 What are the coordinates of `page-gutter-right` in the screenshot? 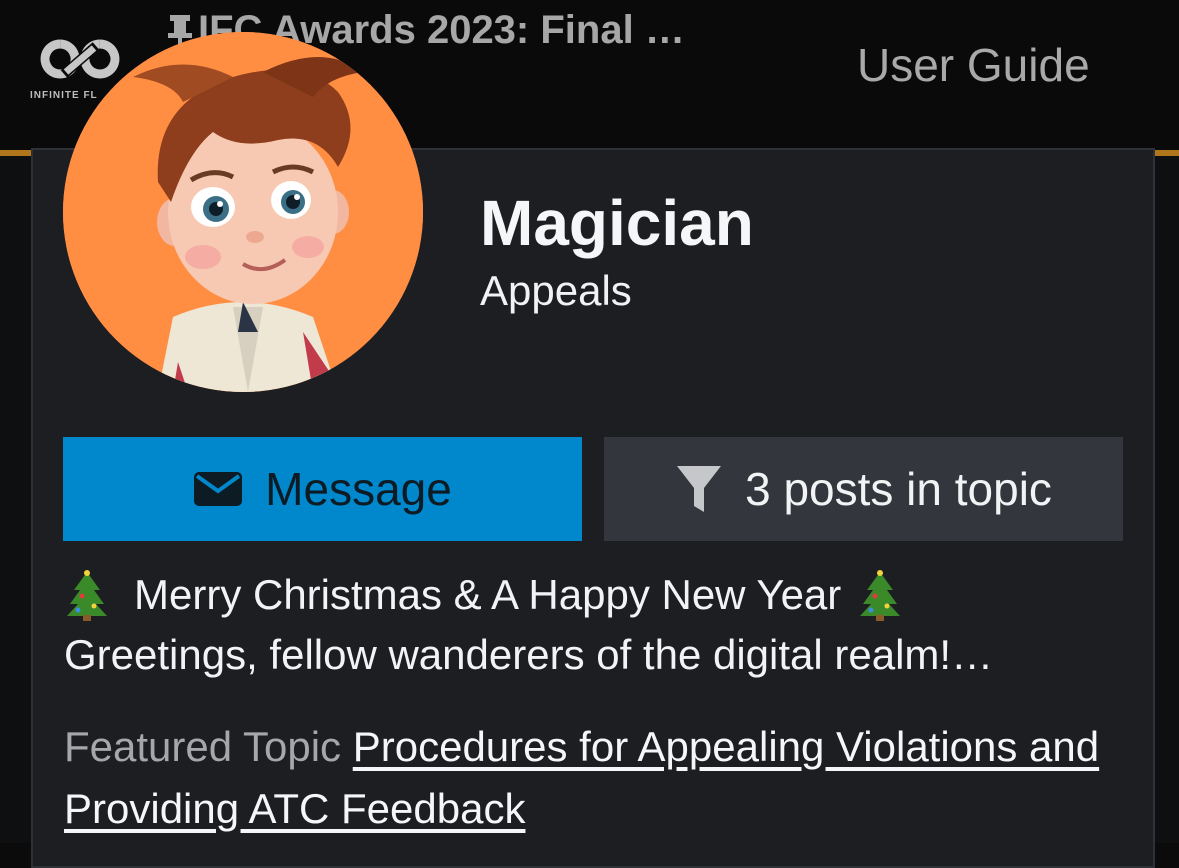 It's located at (1167, 499).